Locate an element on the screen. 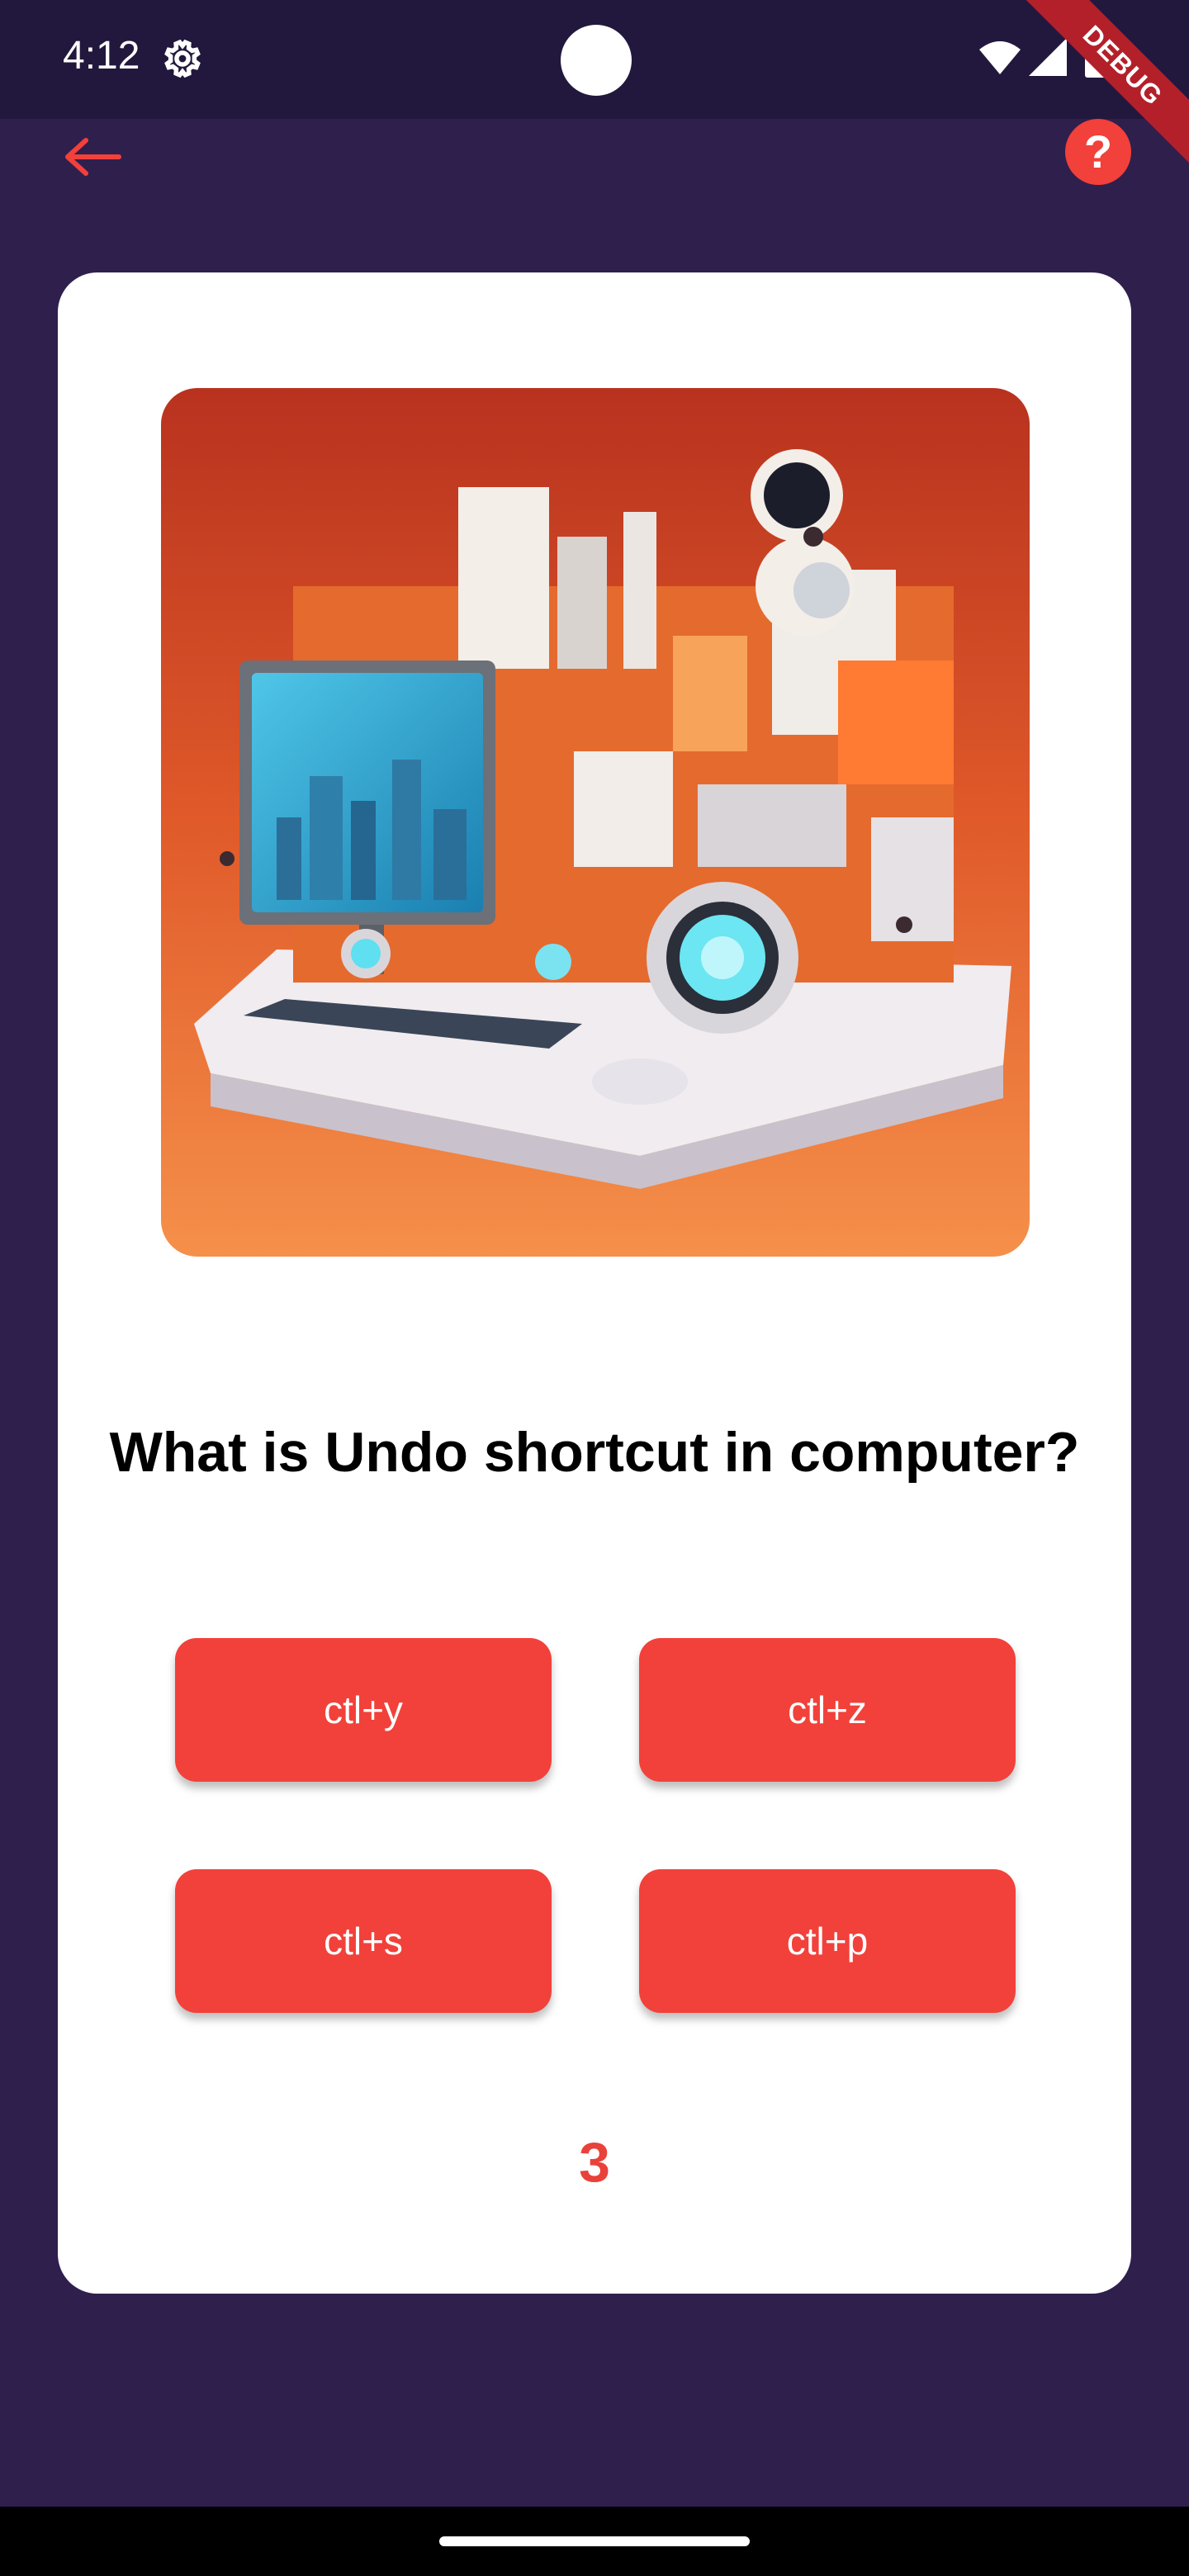 The image size is (1189, 2576). option-button-2: ctl+z is located at coordinates (827, 1710).